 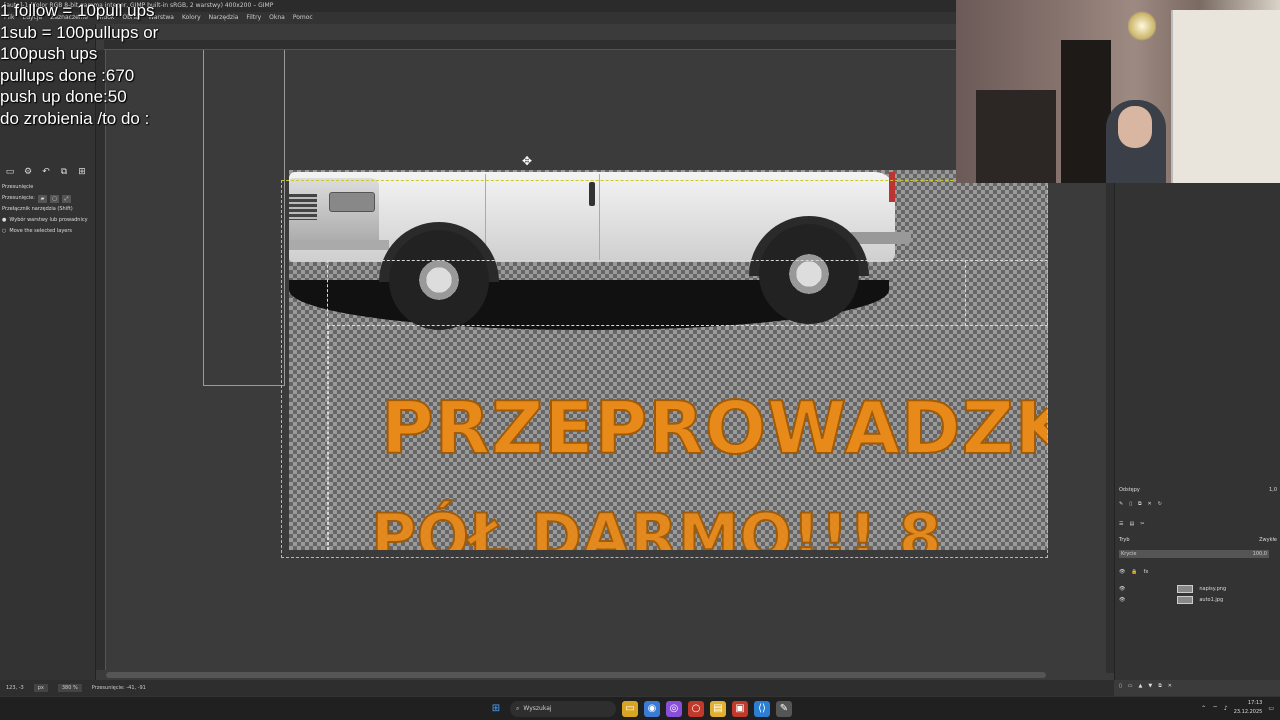 What do you see at coordinates (191, 18) in the screenshot?
I see `menu-colors: Kolory` at bounding box center [191, 18].